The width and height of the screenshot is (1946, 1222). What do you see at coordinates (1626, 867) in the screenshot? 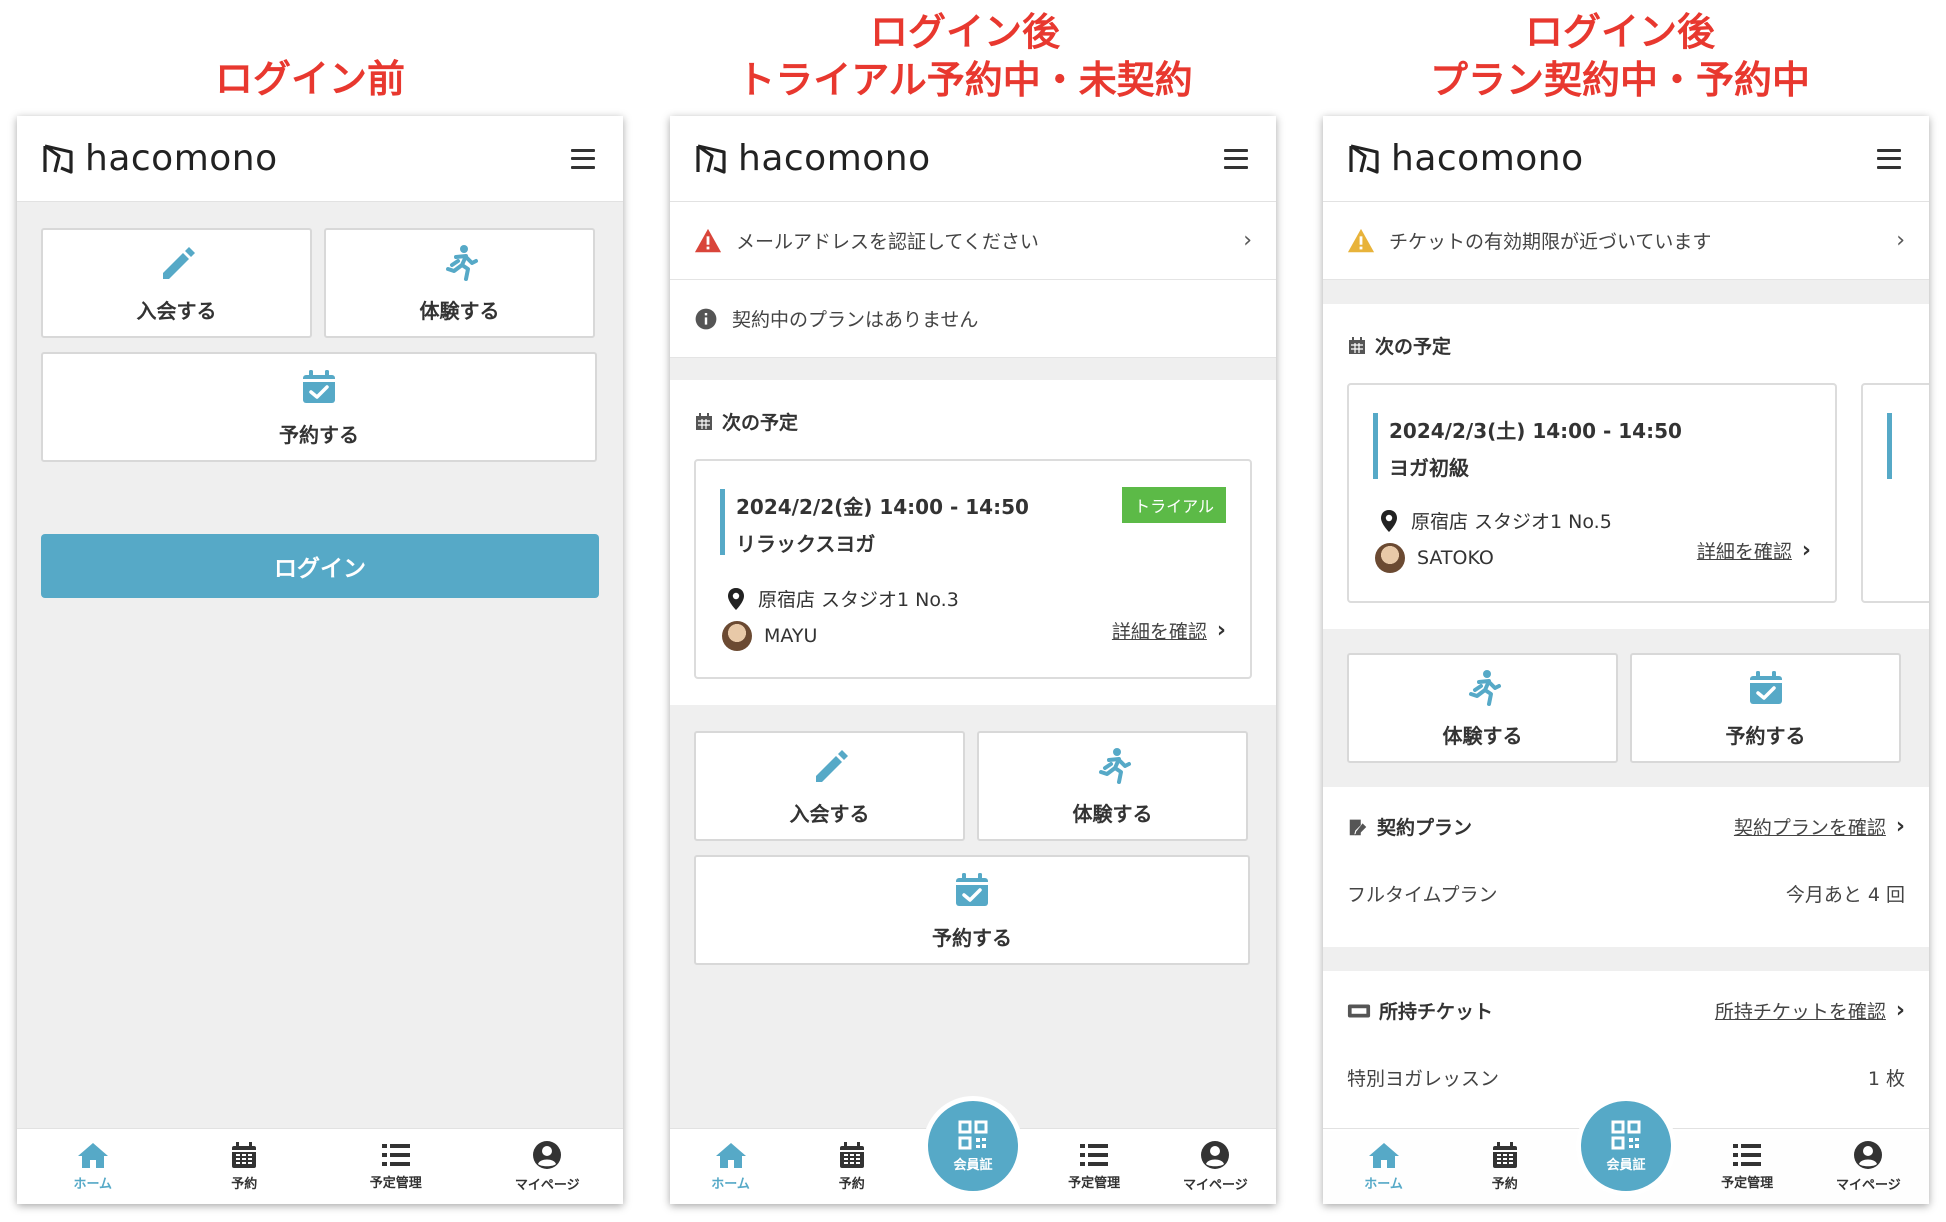
I see `contract-plan-section: 契約プラン 契約プランを確認 › フルタイムプラン 今月あと 4 回` at bounding box center [1626, 867].